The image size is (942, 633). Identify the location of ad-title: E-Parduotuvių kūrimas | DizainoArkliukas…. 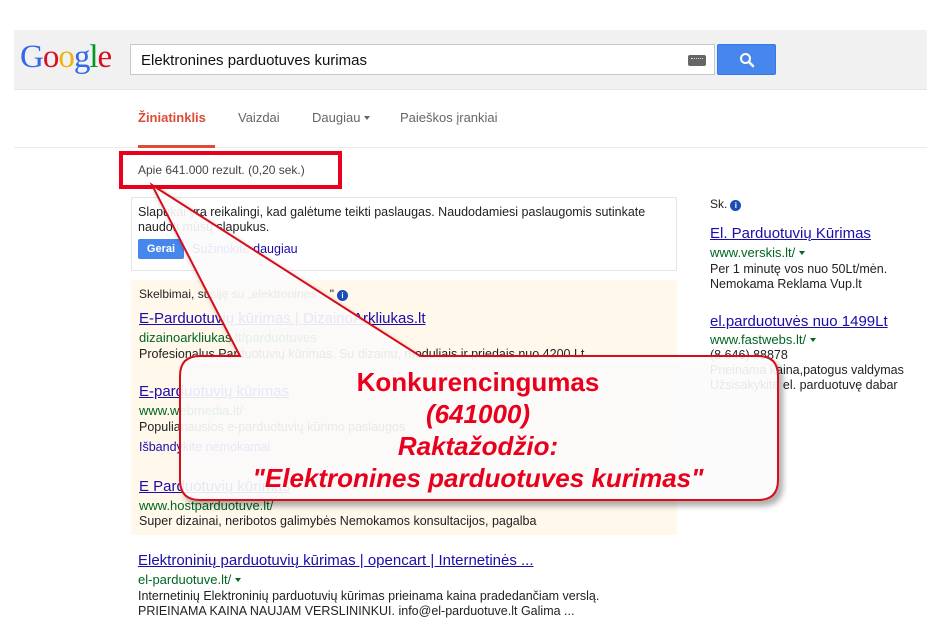
(282, 318).